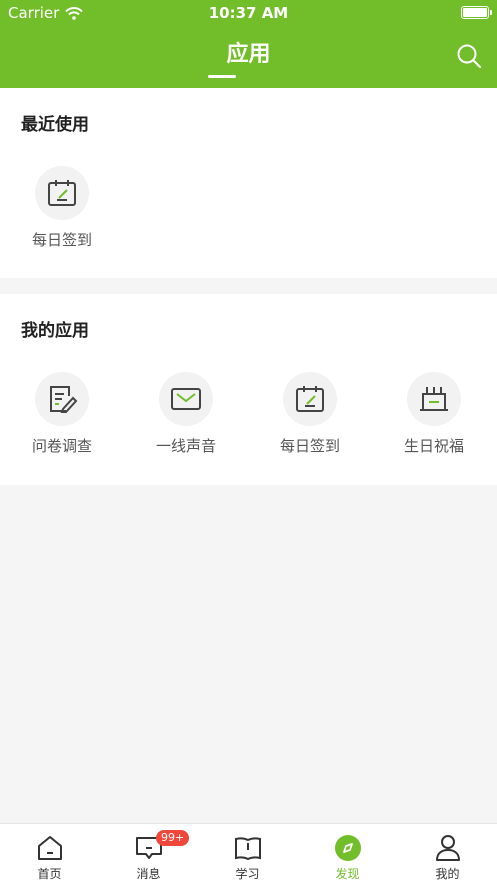 The image size is (497, 883). What do you see at coordinates (148, 853) in the screenshot?
I see `tab-messages: 消息 99+` at bounding box center [148, 853].